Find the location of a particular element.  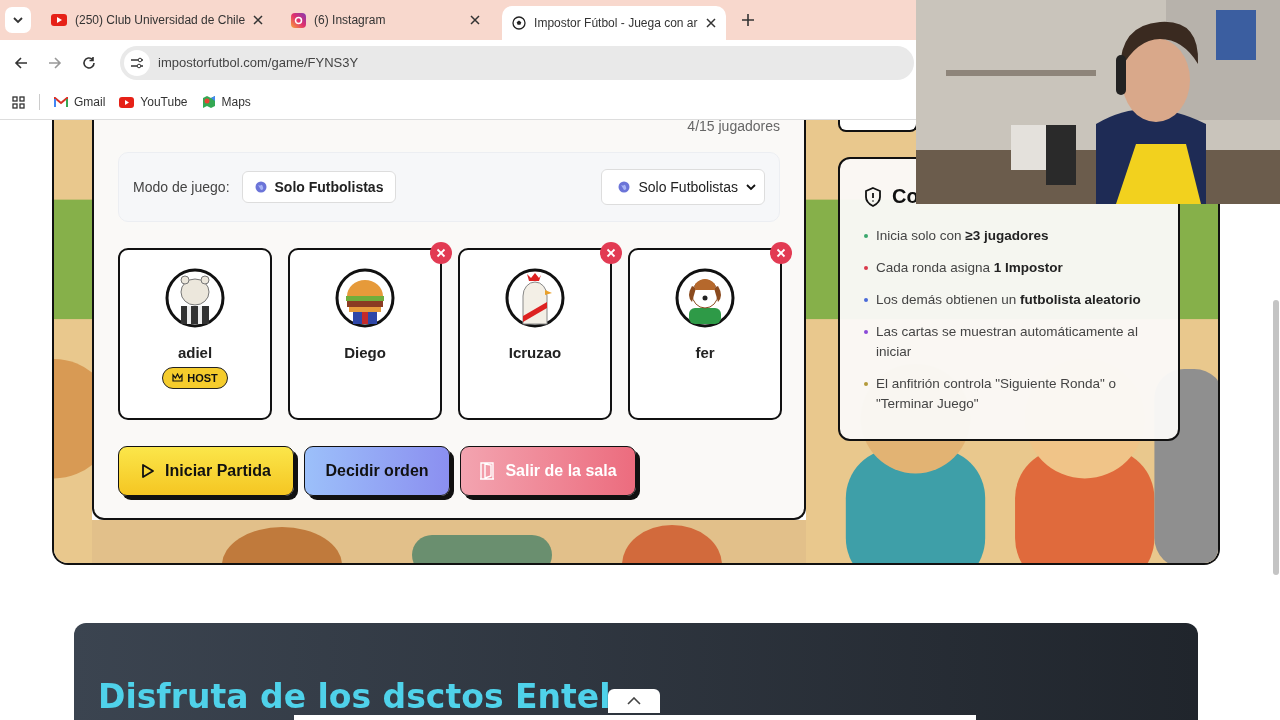

player-name: adiel is located at coordinates (195, 352).